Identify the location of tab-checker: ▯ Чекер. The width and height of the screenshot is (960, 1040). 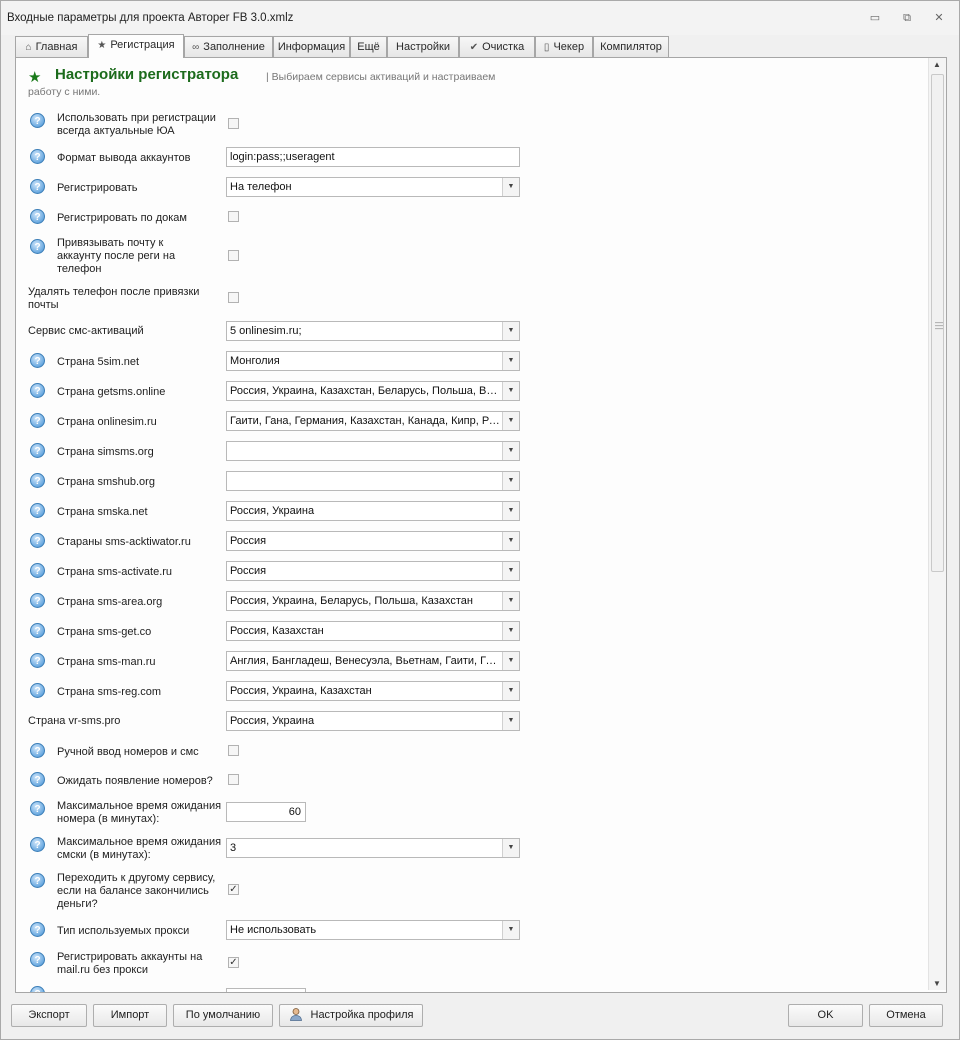
(564, 46).